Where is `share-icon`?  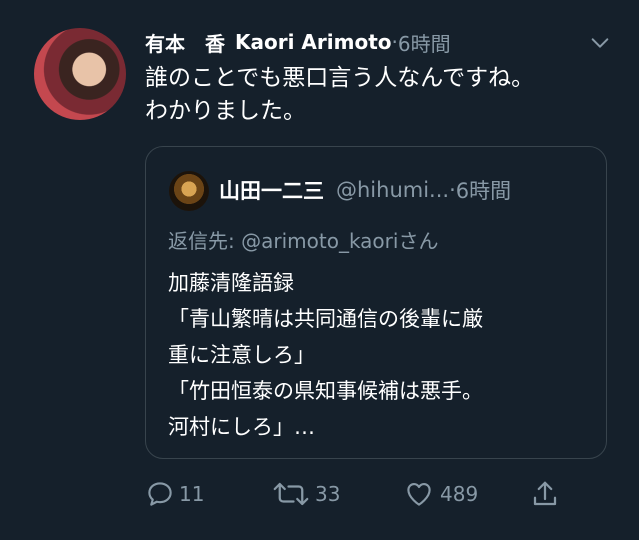
share-icon is located at coordinates (545, 493).